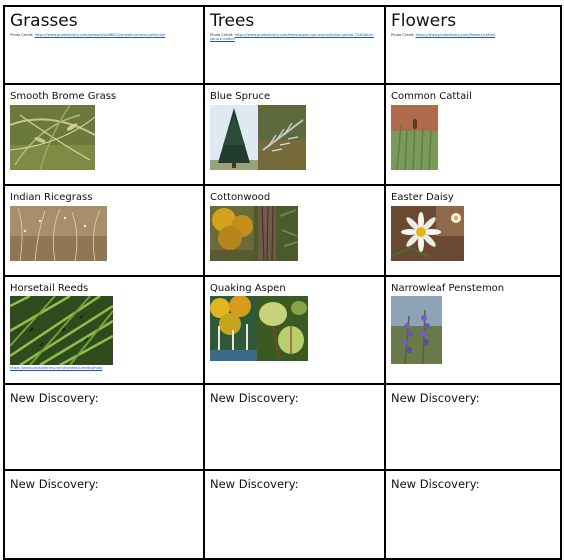 This screenshot has height=560, width=564. What do you see at coordinates (49, 288) in the screenshot?
I see `plant-name: Horsetail Reeds` at bounding box center [49, 288].